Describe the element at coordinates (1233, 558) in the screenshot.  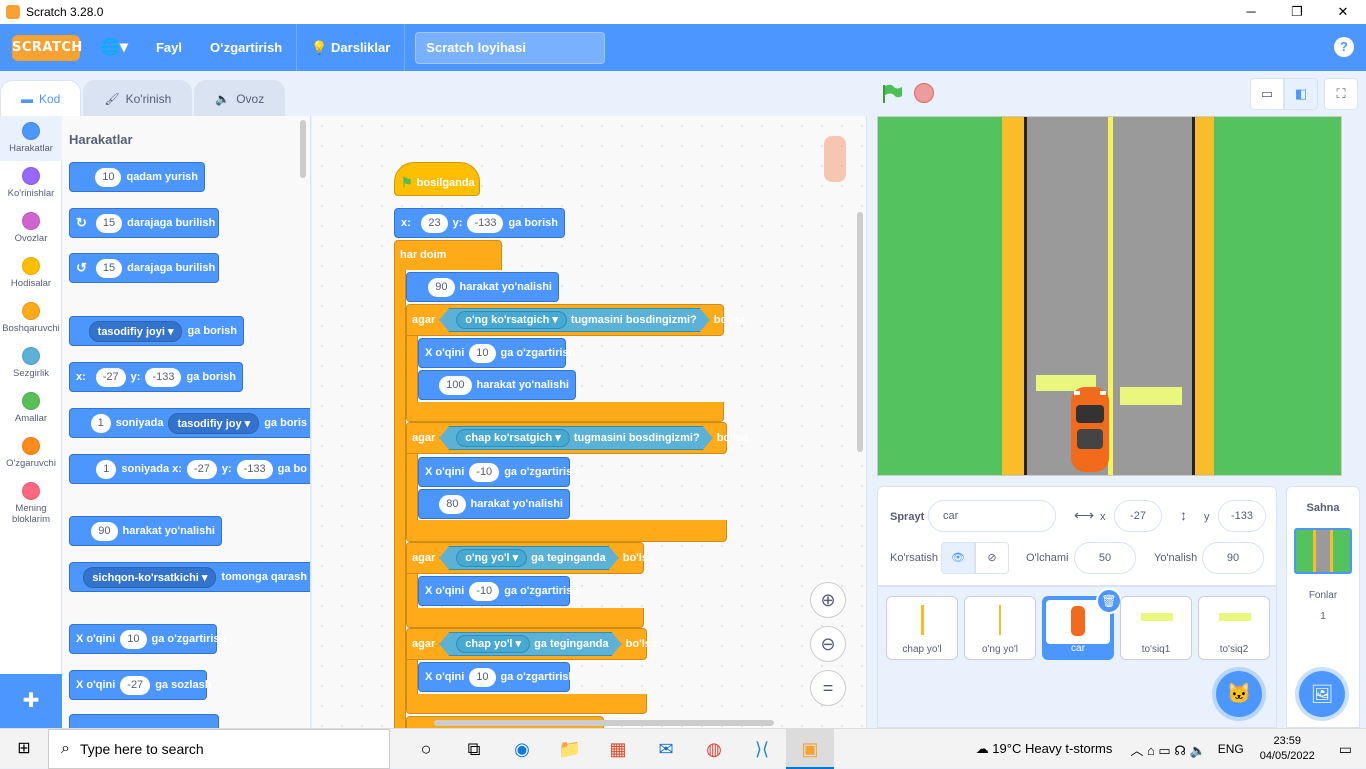
I see `direction-input: 90` at that location.